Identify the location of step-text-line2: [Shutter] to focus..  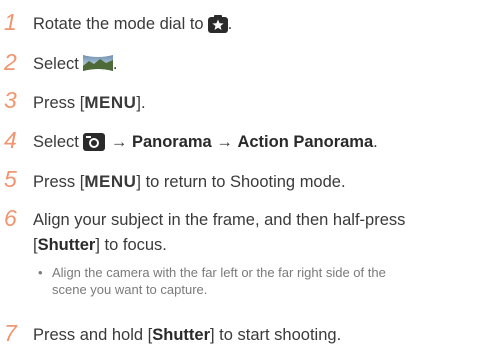
(100, 245).